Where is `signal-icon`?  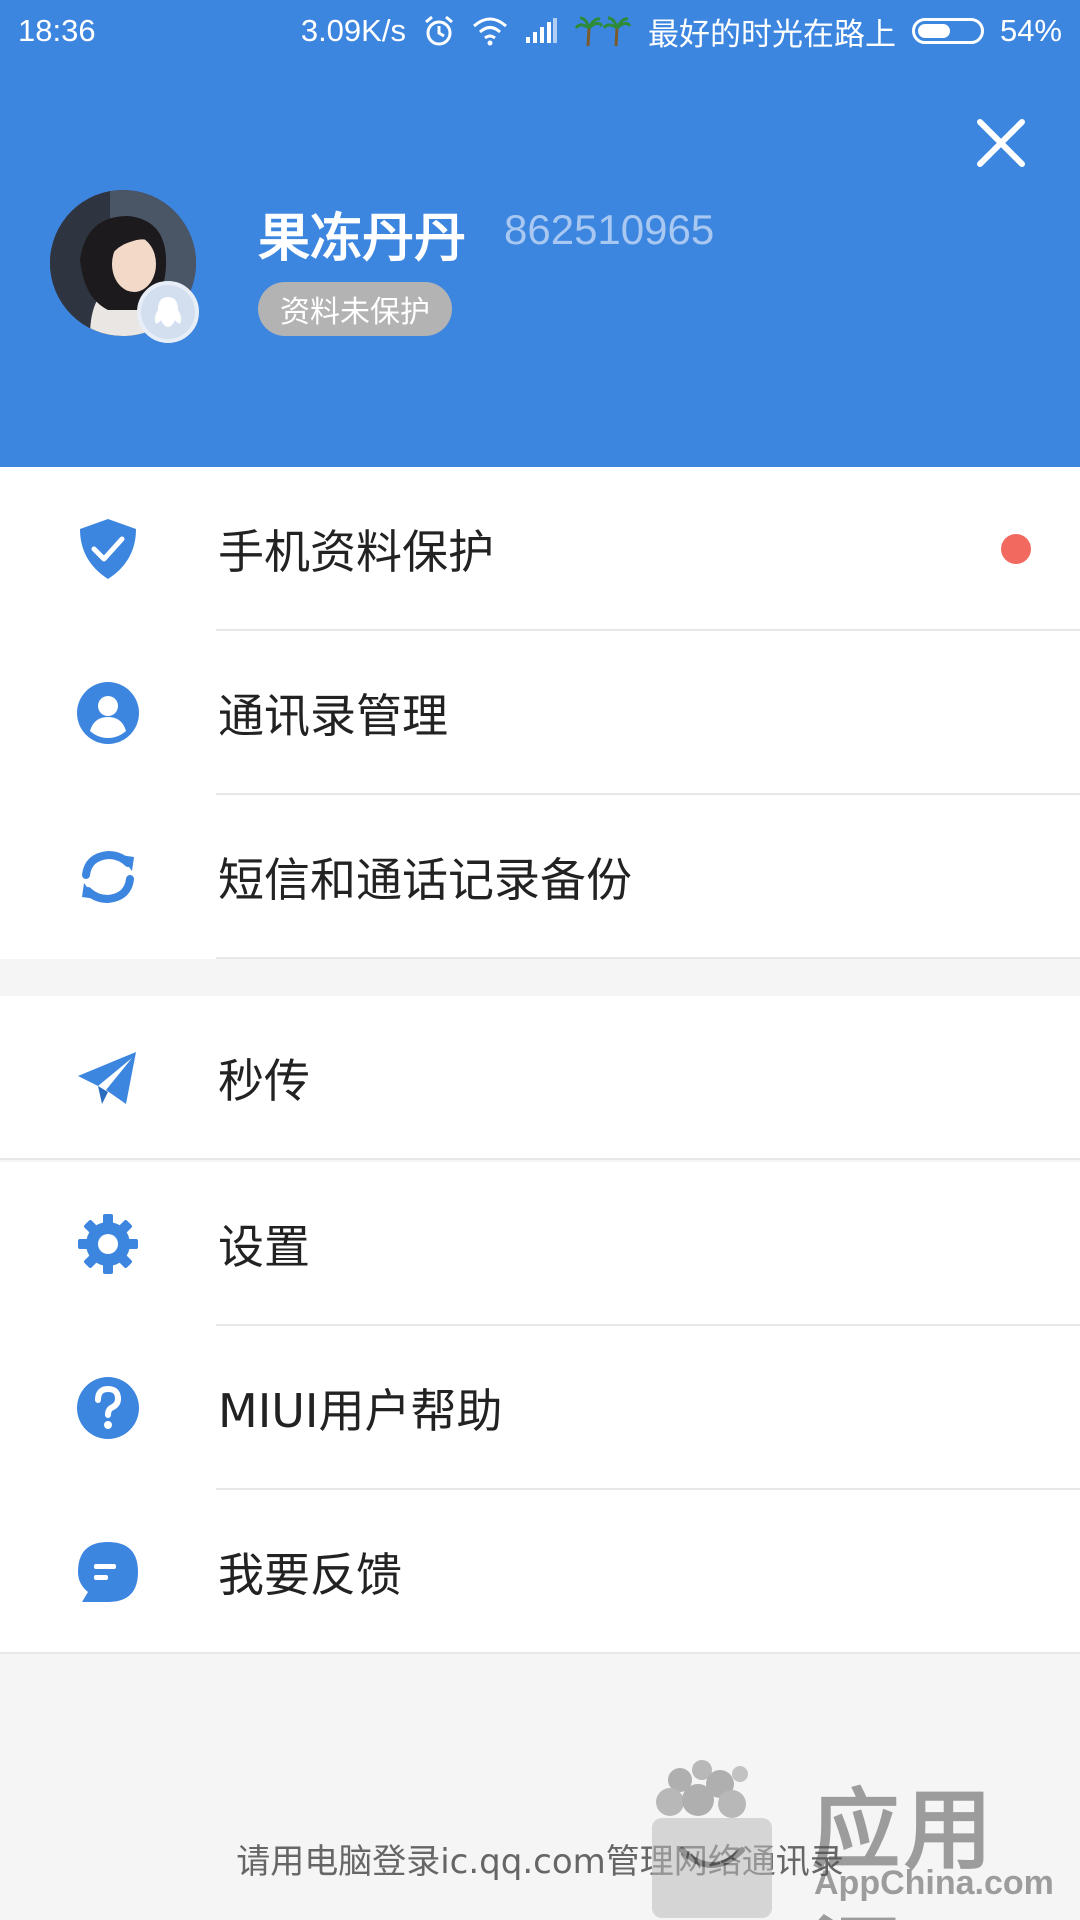 signal-icon is located at coordinates (541, 31).